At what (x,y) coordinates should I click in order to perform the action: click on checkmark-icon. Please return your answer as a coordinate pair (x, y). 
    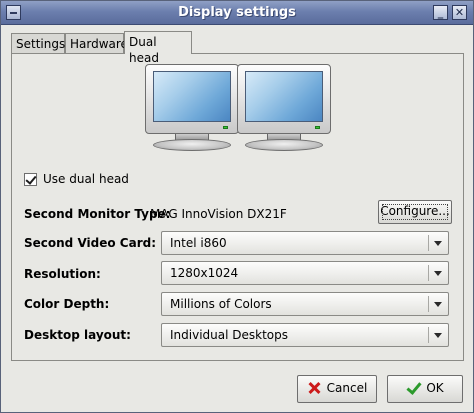
    Looking at the image, I should click on (413, 388).